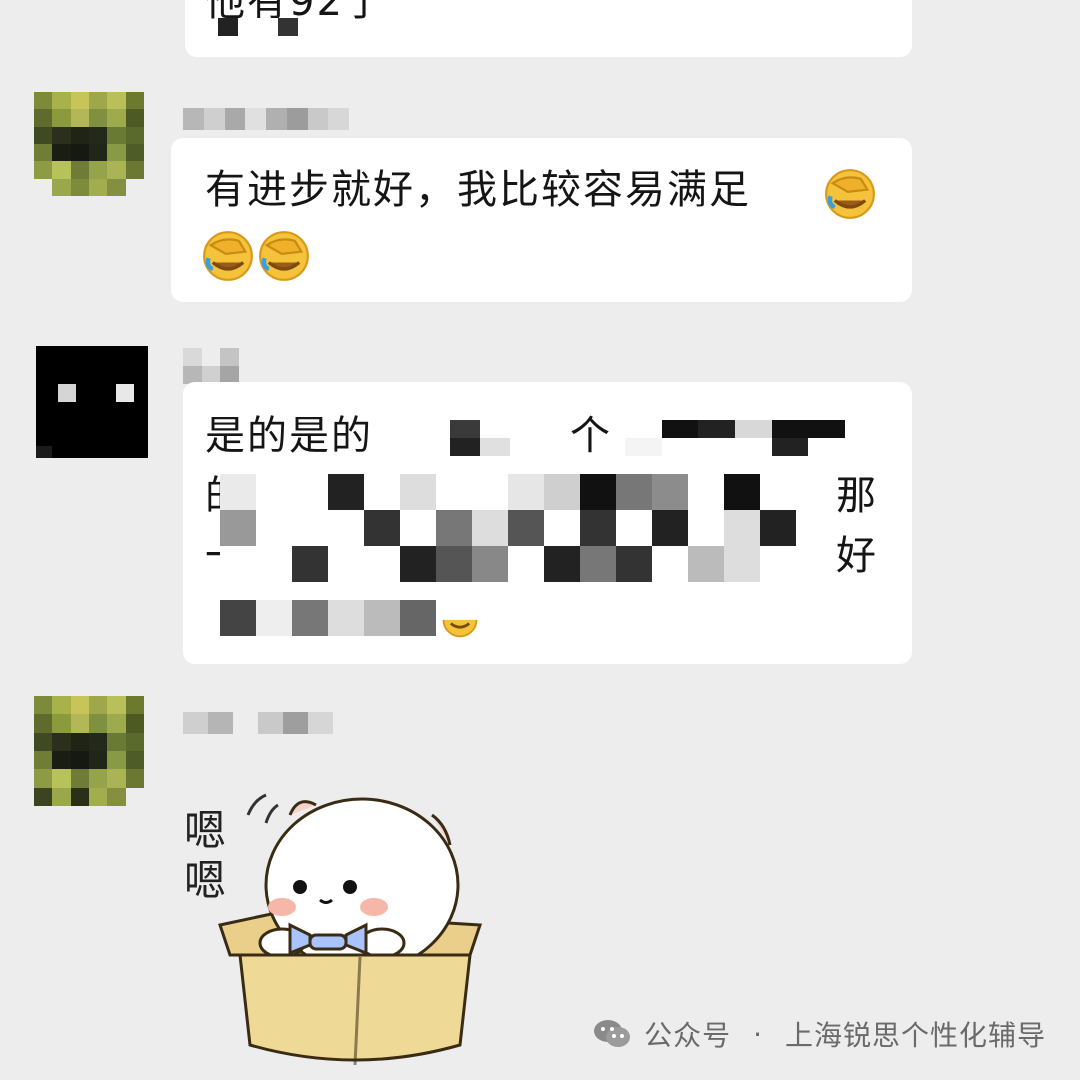 The height and width of the screenshot is (1080, 1080). I want to click on smile-emoji, so click(460, 618).